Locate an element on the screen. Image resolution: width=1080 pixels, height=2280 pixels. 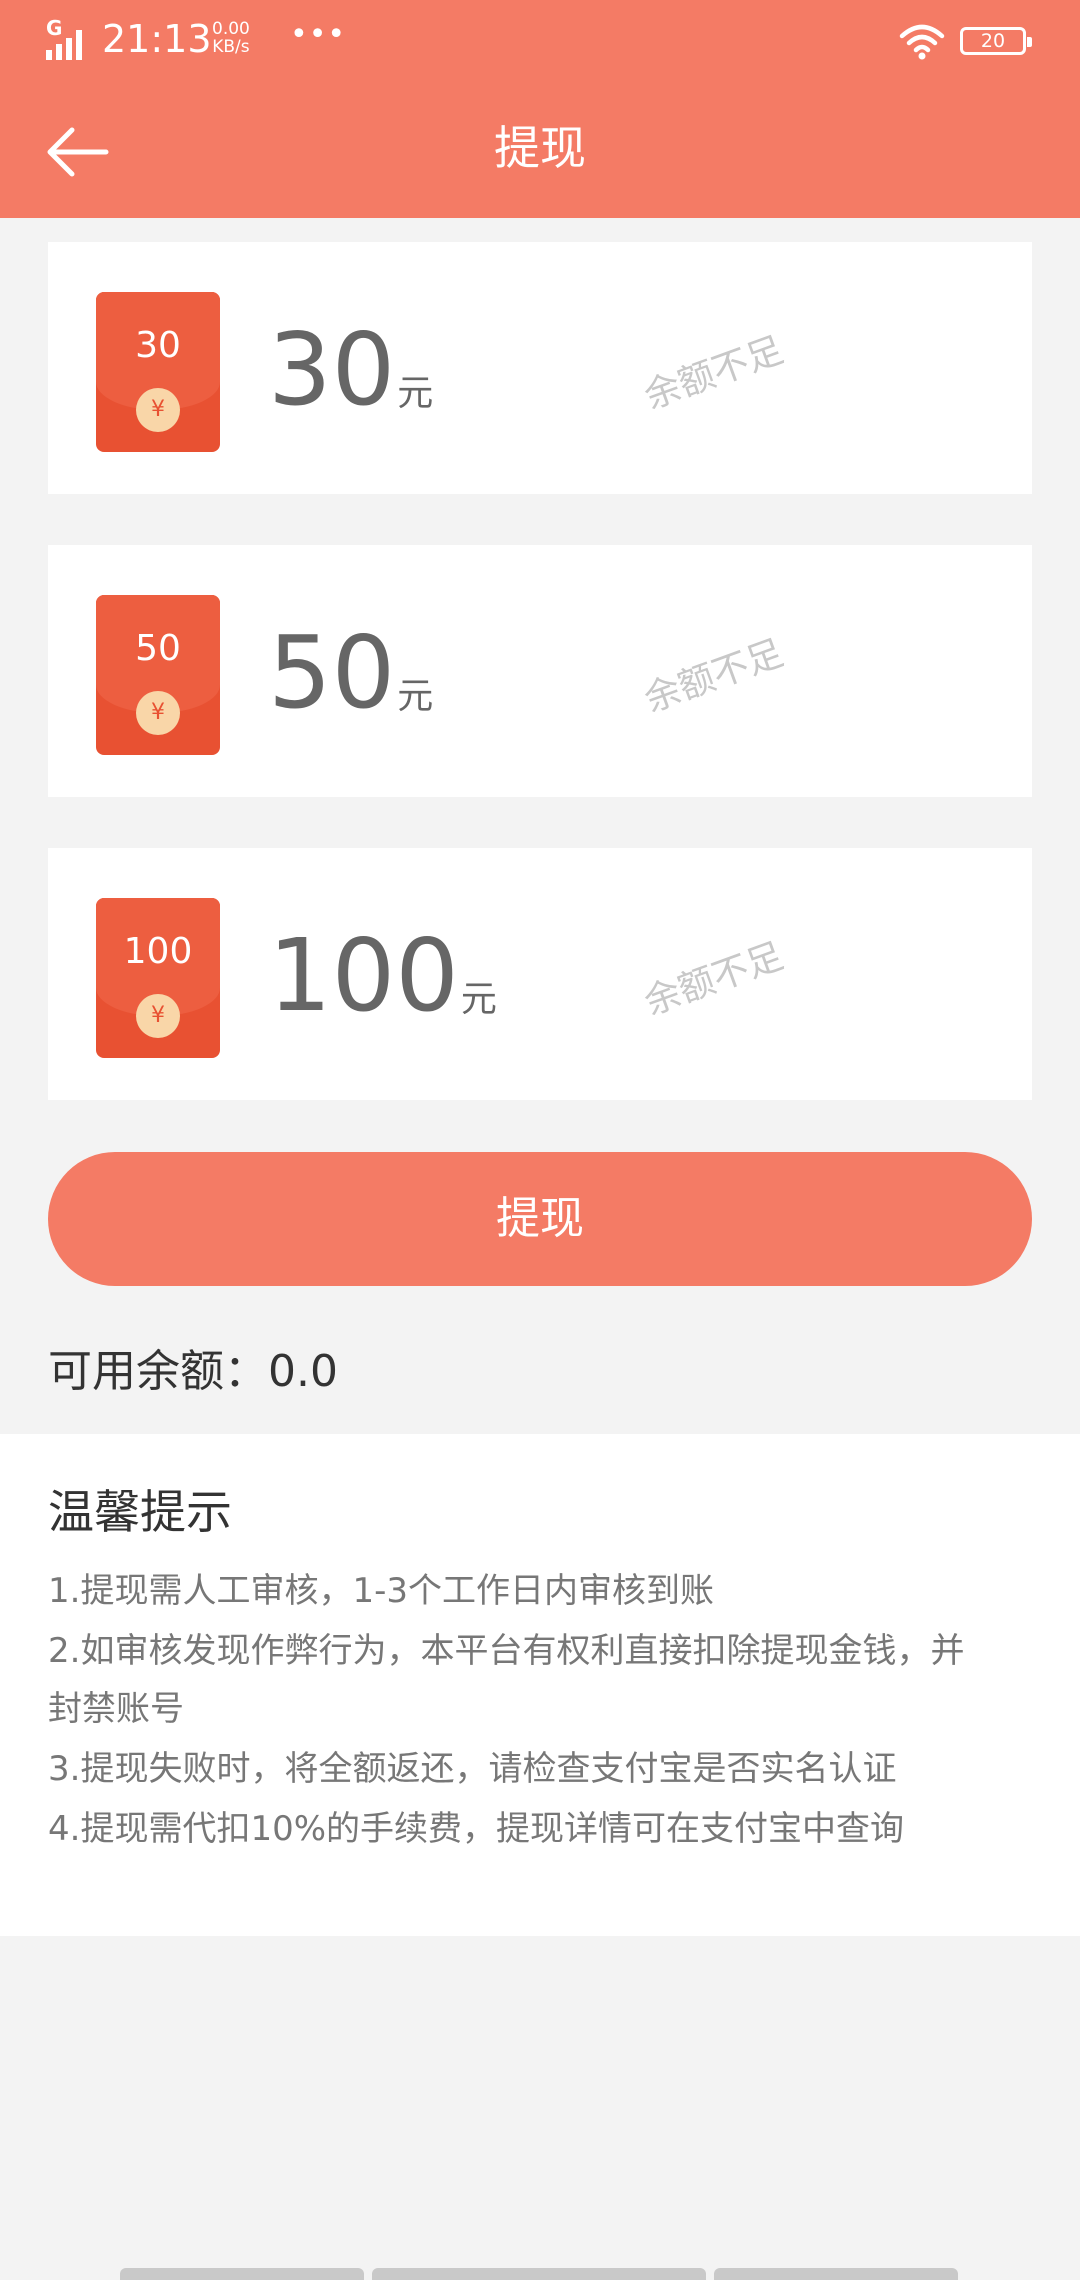
option-amount: 100元 is located at coordinates (382, 976).